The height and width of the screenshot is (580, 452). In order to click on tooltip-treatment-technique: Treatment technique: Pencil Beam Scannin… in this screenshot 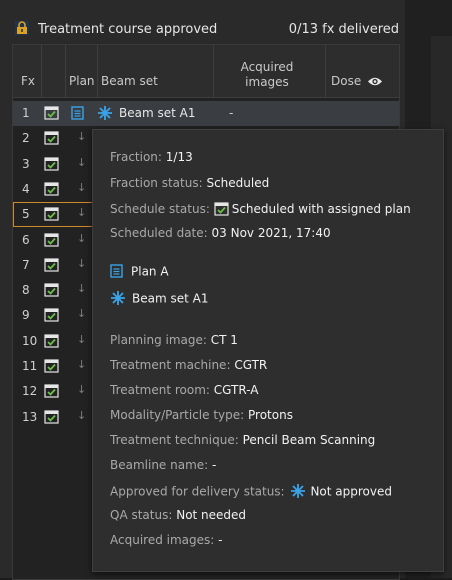, I will do `click(243, 440)`.